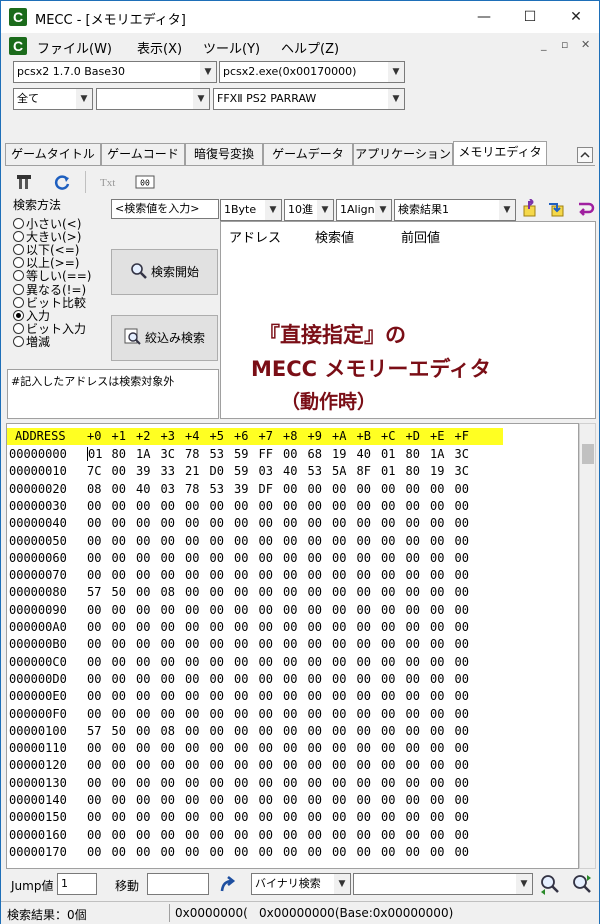  I want to click on hex-byte-cell: 5A, so click(343, 471).